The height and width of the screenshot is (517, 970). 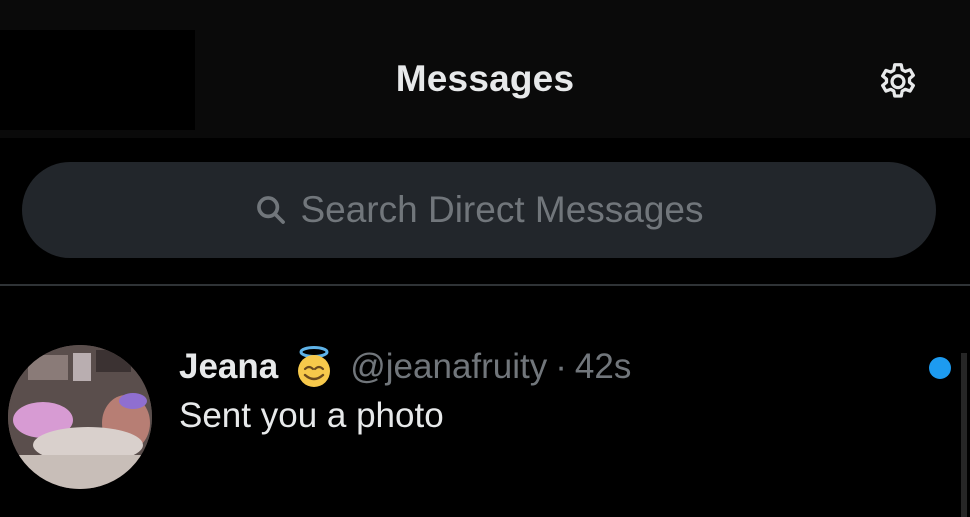 I want to click on gear-icon, so click(x=898, y=80).